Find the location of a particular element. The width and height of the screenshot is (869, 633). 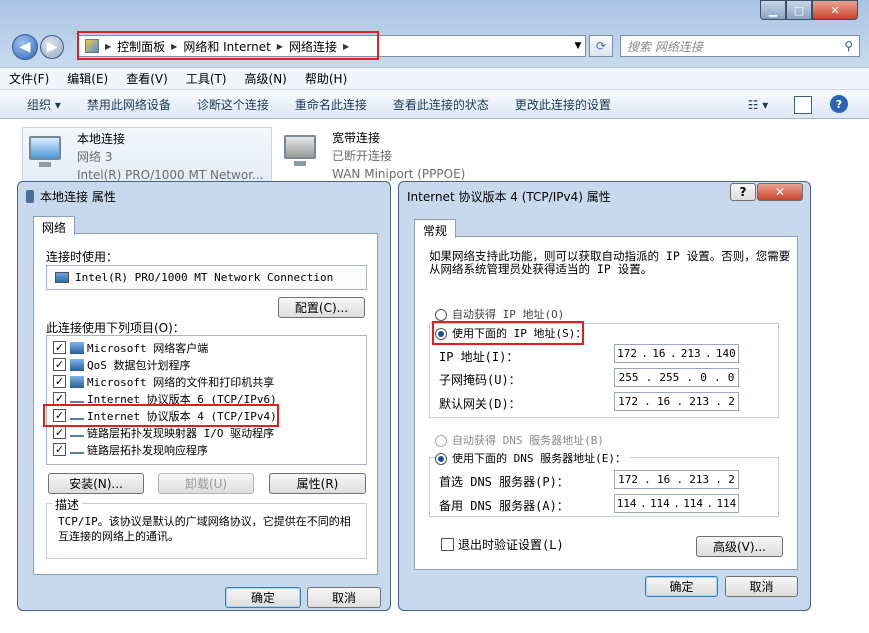

items-label: 此连接使用下列项目(O)： is located at coordinates (115, 328).